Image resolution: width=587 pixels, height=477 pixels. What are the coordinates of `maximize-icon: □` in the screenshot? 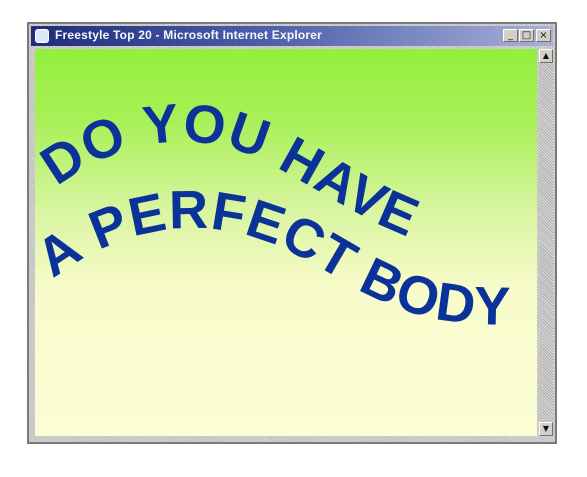 It's located at (526, 35).